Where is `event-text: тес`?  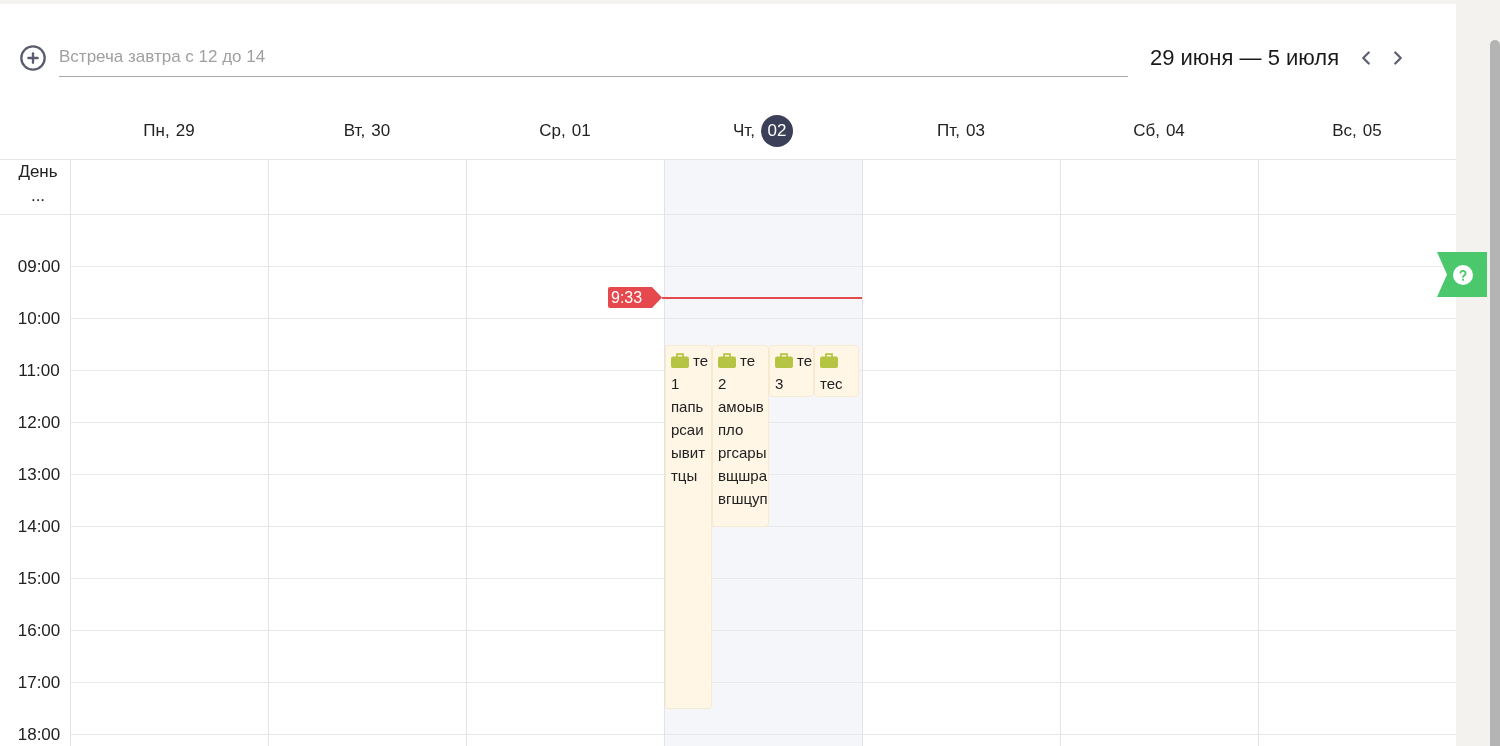
event-text: тес is located at coordinates (831, 384).